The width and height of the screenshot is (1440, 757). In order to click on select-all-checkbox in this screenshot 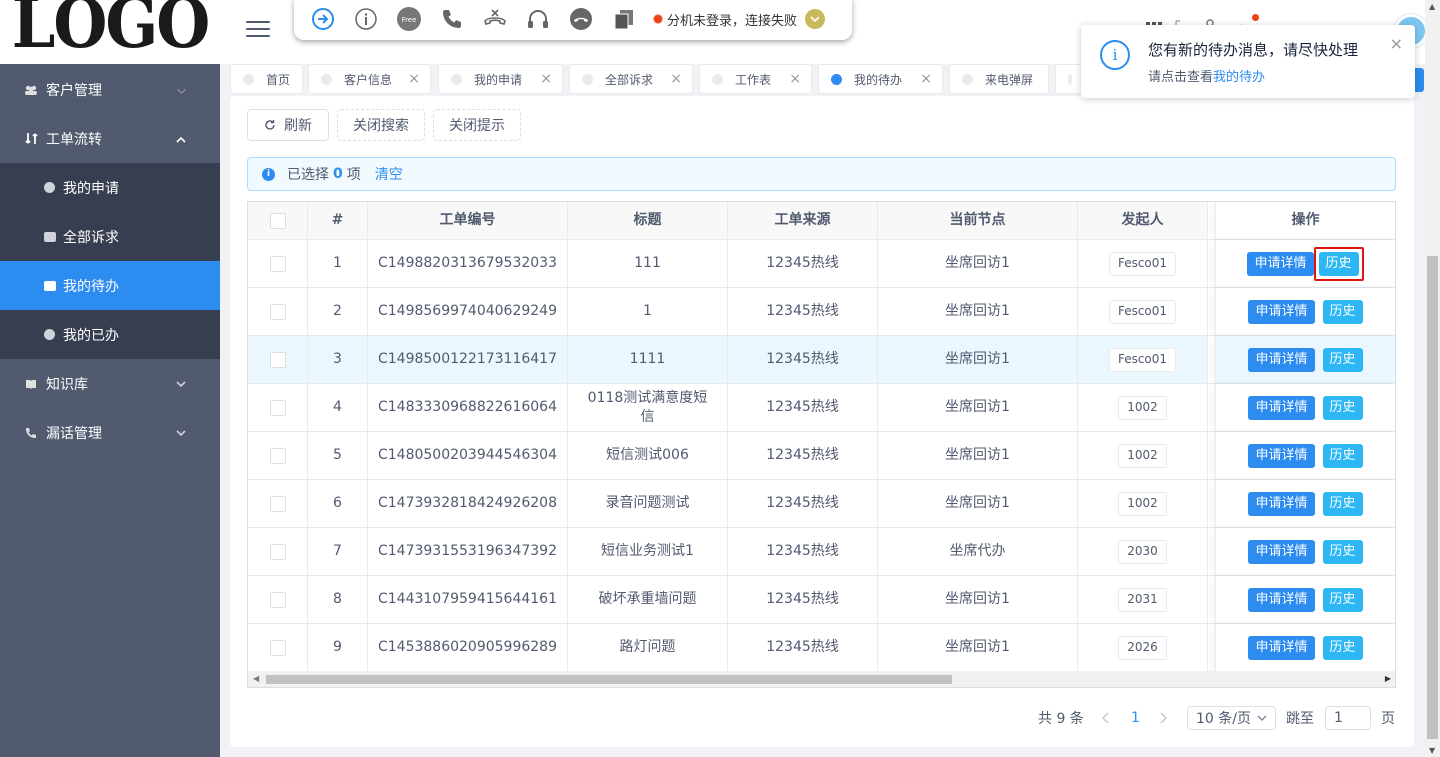, I will do `click(277, 220)`.